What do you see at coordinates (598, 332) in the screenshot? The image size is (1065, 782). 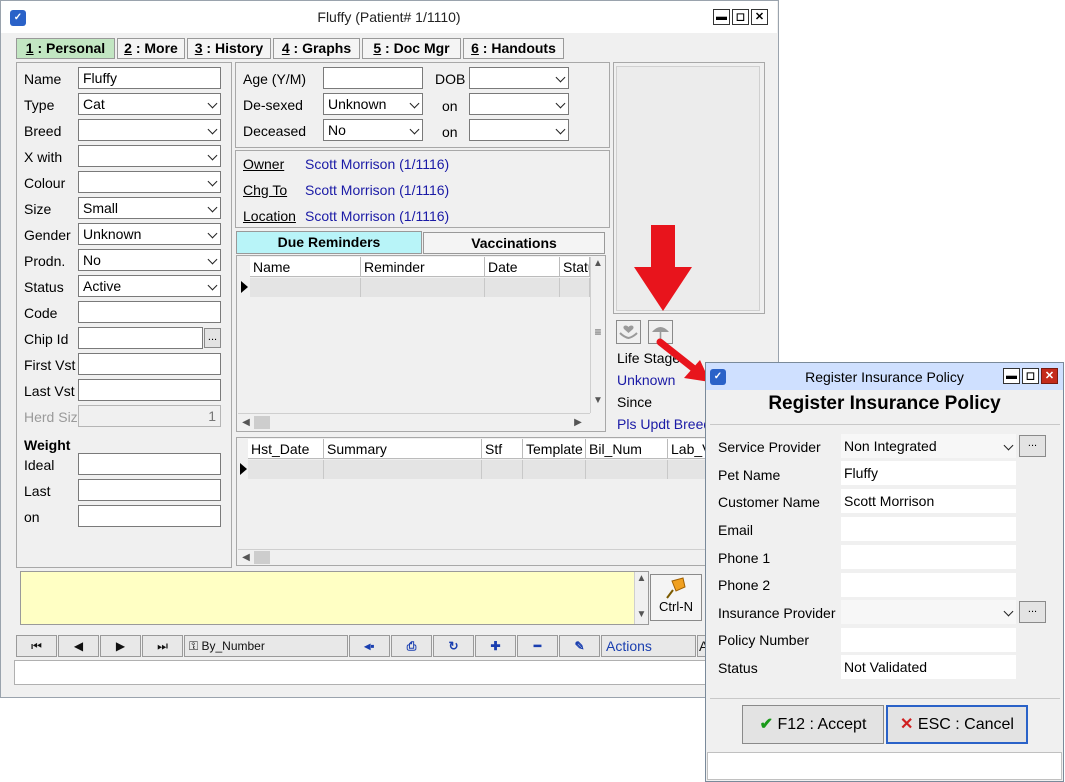 I see `scroll-grip-icon: ≡` at bounding box center [598, 332].